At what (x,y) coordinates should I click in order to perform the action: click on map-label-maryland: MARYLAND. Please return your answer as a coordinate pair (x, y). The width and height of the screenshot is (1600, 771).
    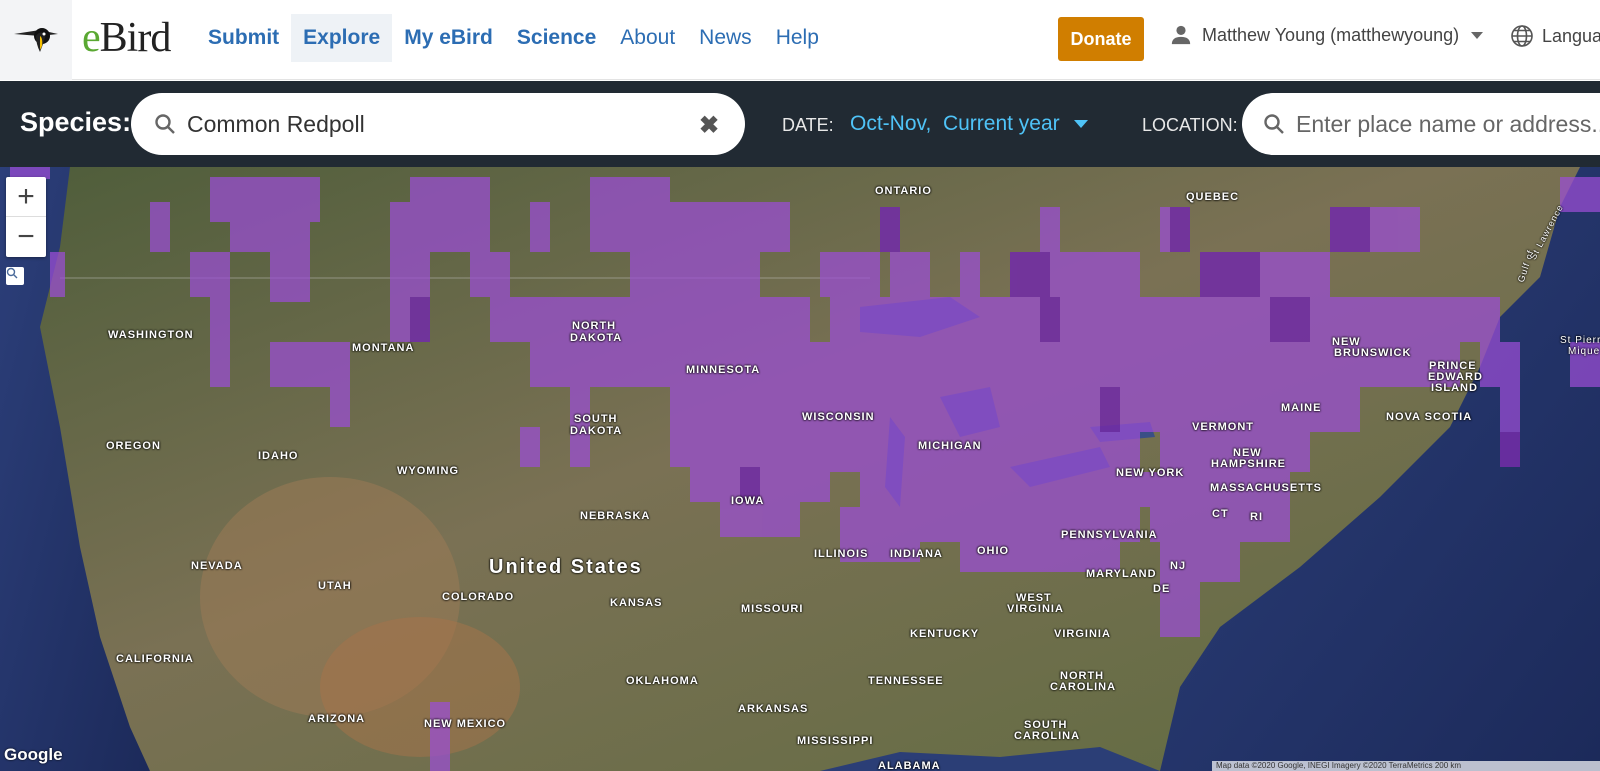
    Looking at the image, I should click on (1121, 574).